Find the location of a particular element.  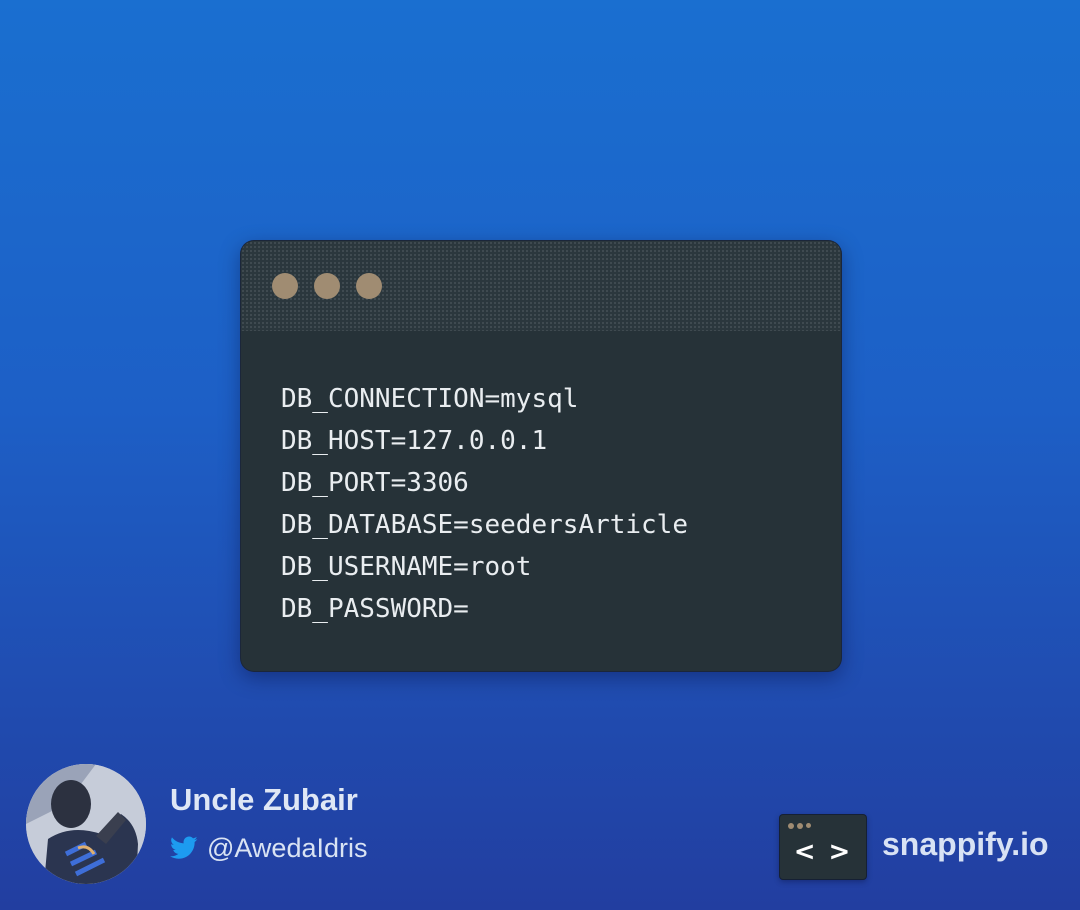

twitter-icon is located at coordinates (184, 848).